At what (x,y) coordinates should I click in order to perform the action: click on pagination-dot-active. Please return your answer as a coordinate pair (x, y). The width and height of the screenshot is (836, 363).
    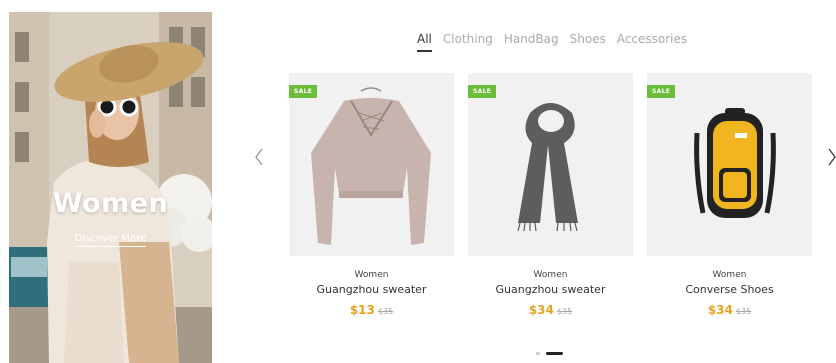
    Looking at the image, I should click on (554, 353).